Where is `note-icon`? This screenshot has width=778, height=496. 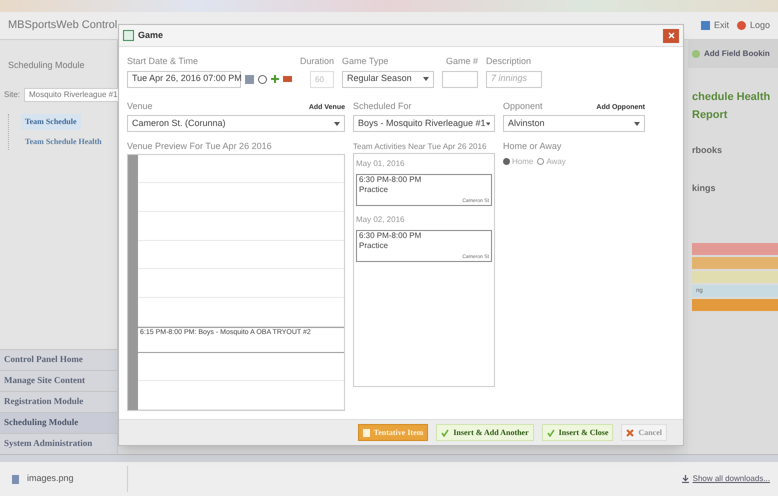 note-icon is located at coordinates (366, 432).